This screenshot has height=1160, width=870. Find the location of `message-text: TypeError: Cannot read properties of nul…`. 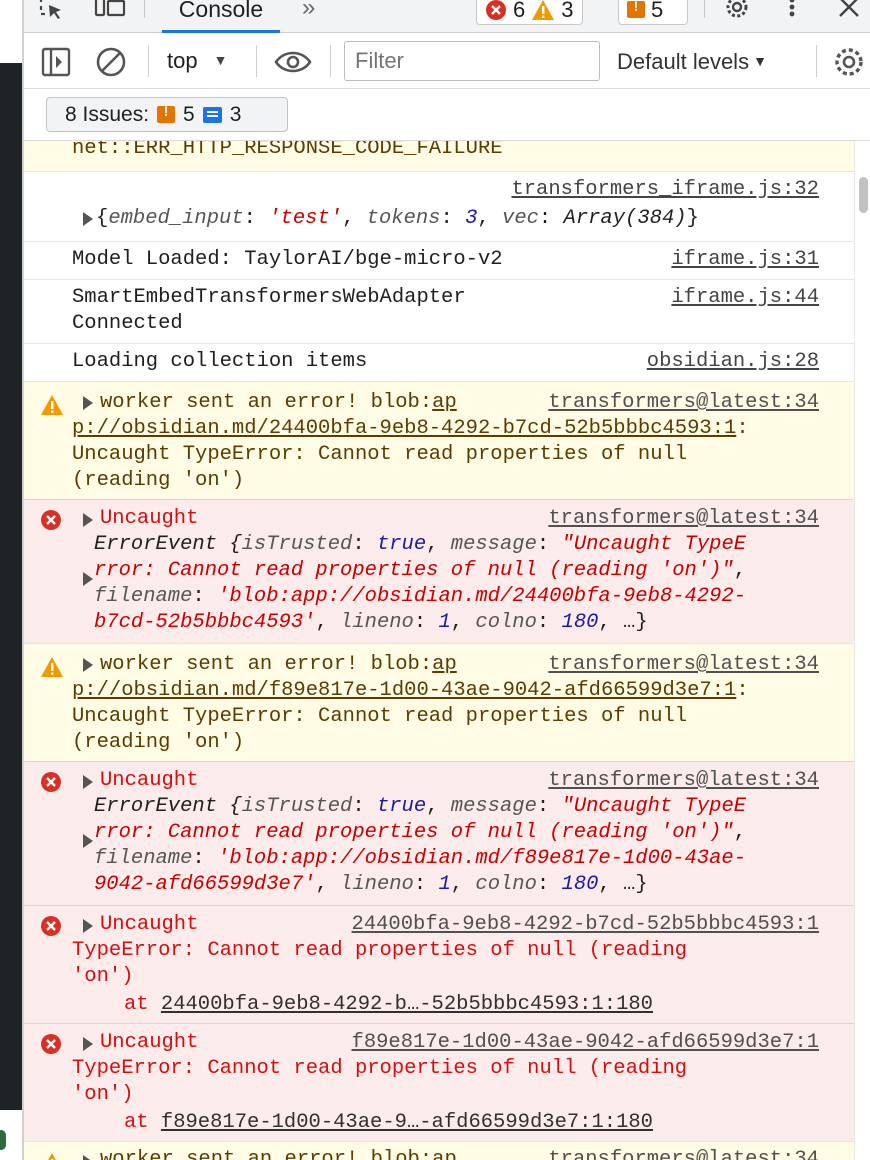

message-text: TypeError: Cannot read properties of nul… is located at coordinates (380, 1068).